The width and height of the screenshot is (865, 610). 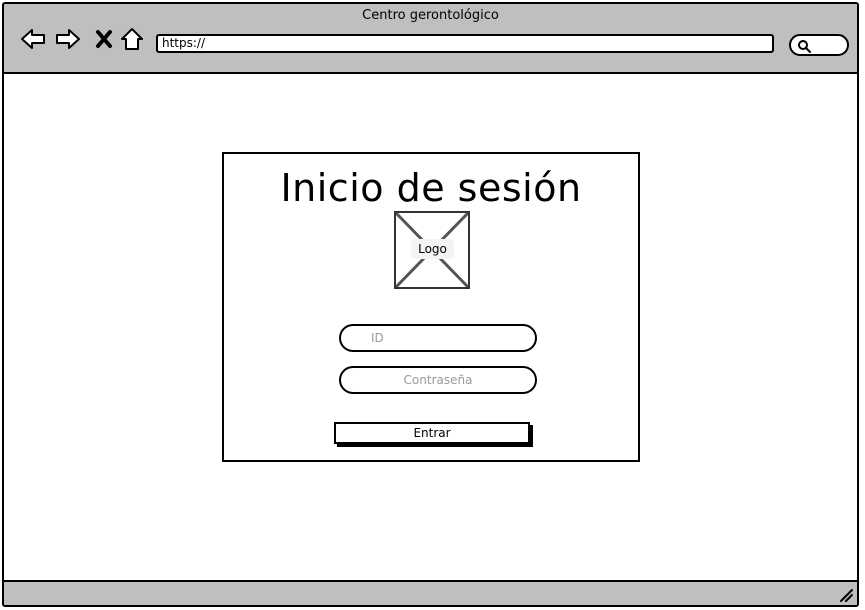 What do you see at coordinates (431, 188) in the screenshot?
I see `login-title: Inicio de sesión` at bounding box center [431, 188].